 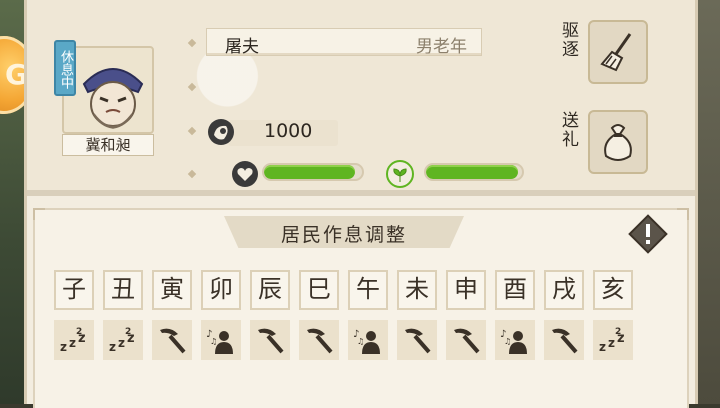 I want to click on warning-icon, so click(x=648, y=234).